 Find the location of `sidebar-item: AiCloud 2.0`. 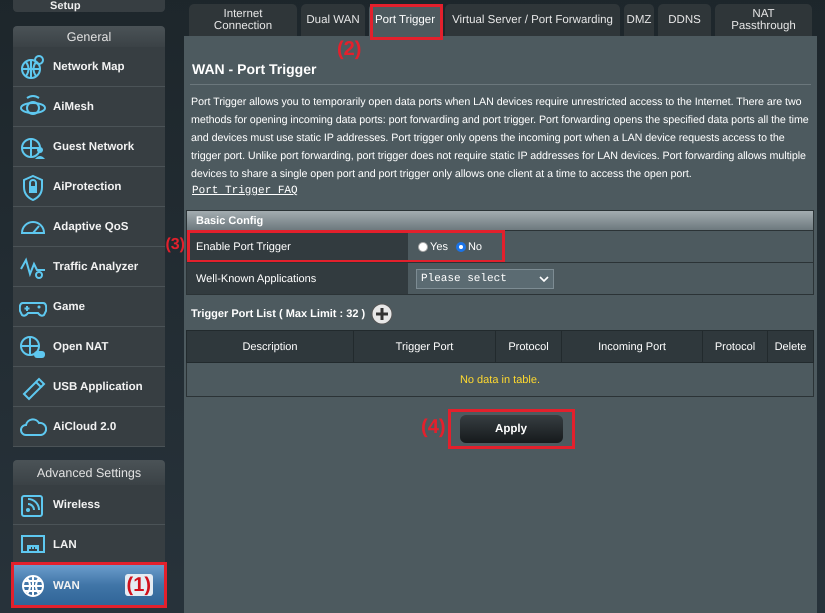

sidebar-item: AiCloud 2.0 is located at coordinates (89, 427).